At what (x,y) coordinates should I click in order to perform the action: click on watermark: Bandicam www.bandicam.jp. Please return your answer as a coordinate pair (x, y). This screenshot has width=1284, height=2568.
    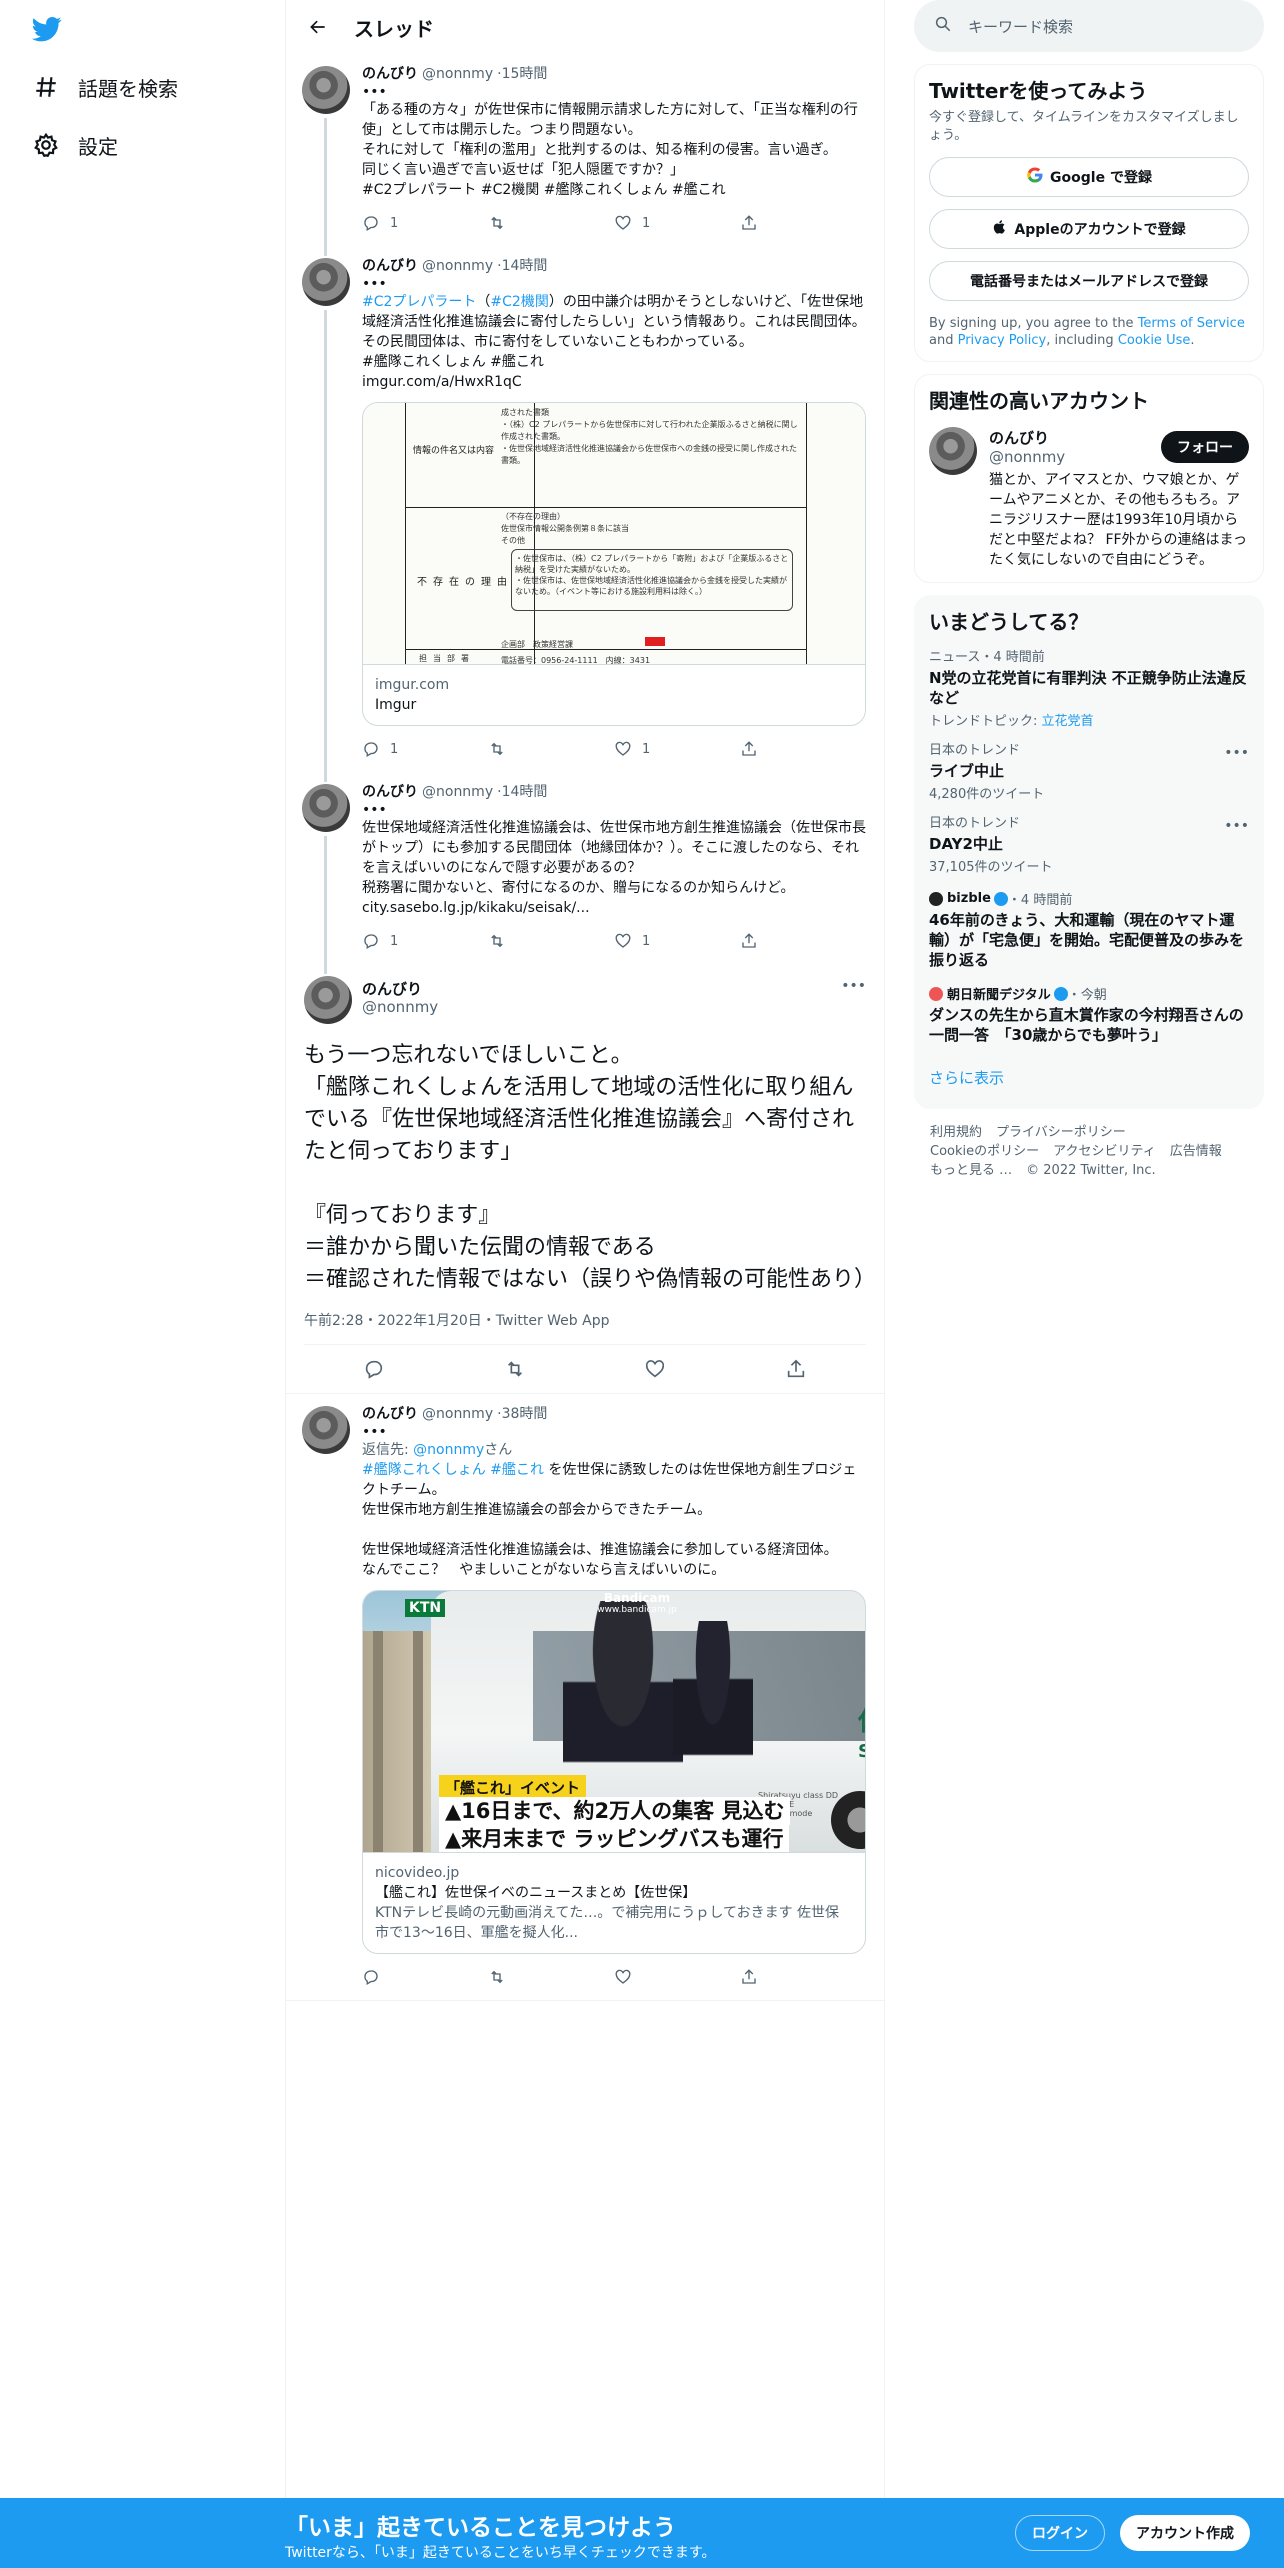
    Looking at the image, I should click on (637, 1603).